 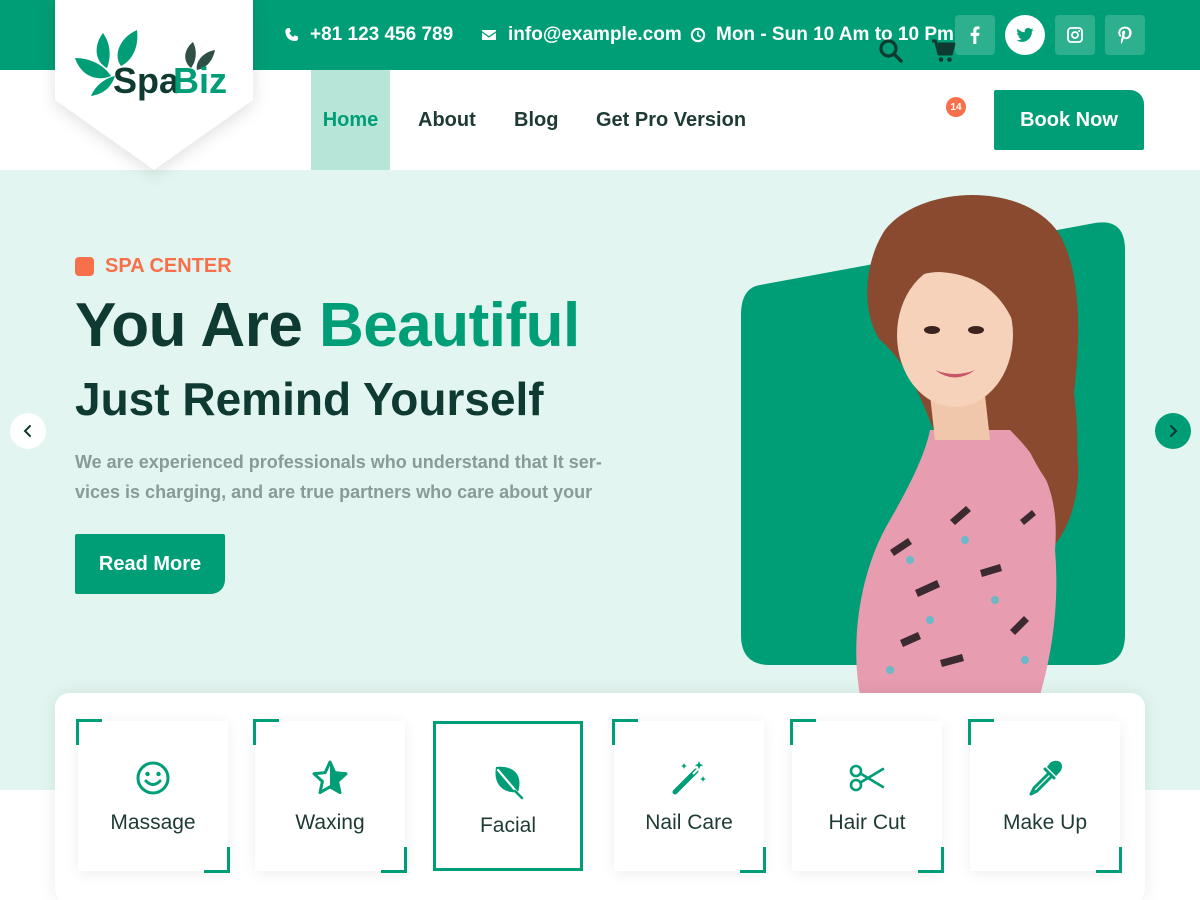 What do you see at coordinates (508, 781) in the screenshot?
I see `leaf-icon` at bounding box center [508, 781].